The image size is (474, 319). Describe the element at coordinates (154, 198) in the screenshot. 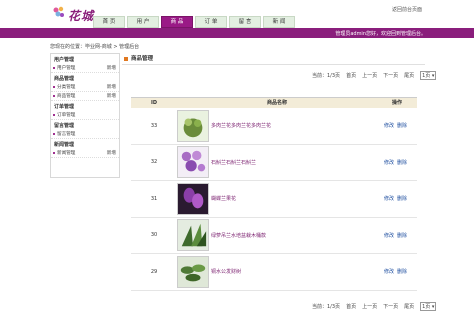

I see `row-id: 31` at that location.